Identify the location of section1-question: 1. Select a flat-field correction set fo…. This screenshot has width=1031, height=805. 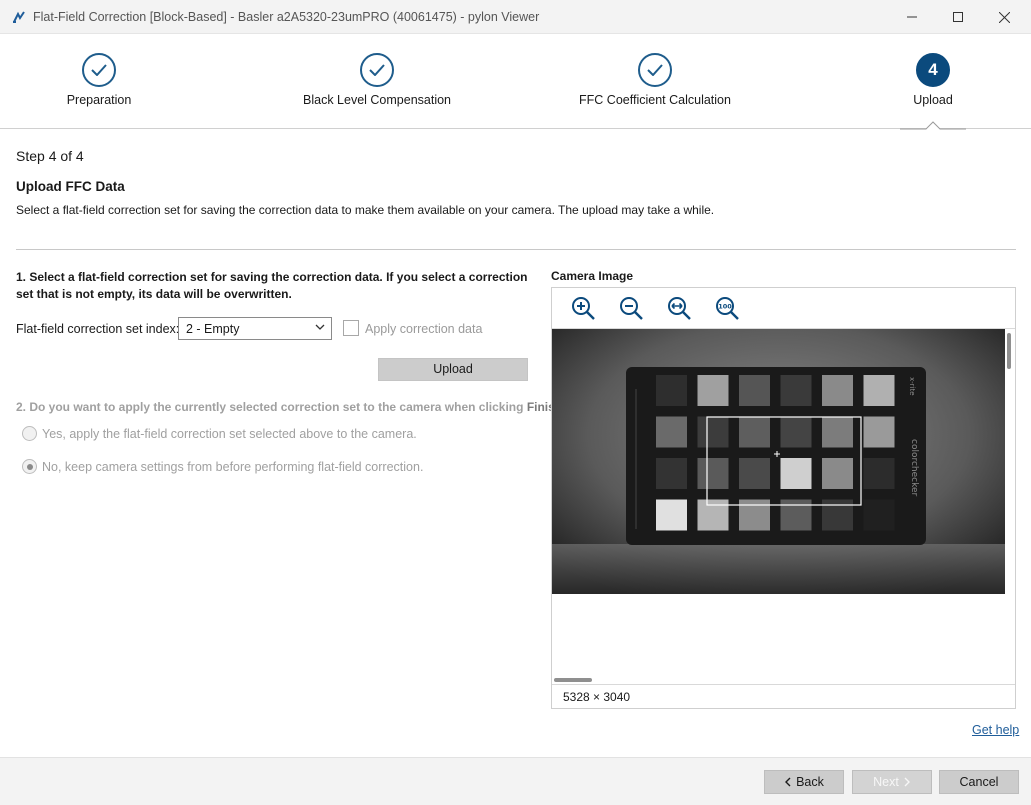
(272, 285).